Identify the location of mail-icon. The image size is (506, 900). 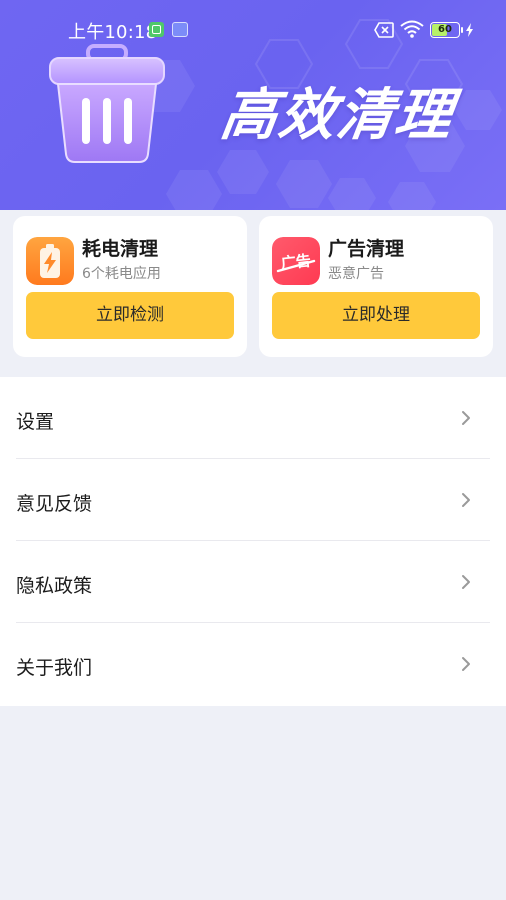
(180, 29).